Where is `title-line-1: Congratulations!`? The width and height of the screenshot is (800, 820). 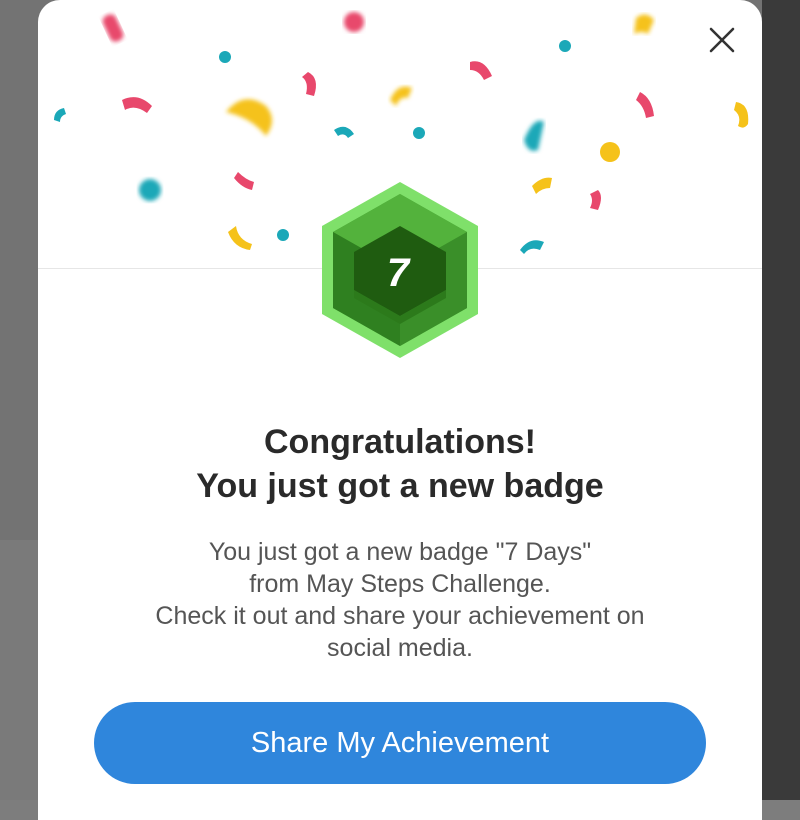
title-line-1: Congratulations! is located at coordinates (400, 442).